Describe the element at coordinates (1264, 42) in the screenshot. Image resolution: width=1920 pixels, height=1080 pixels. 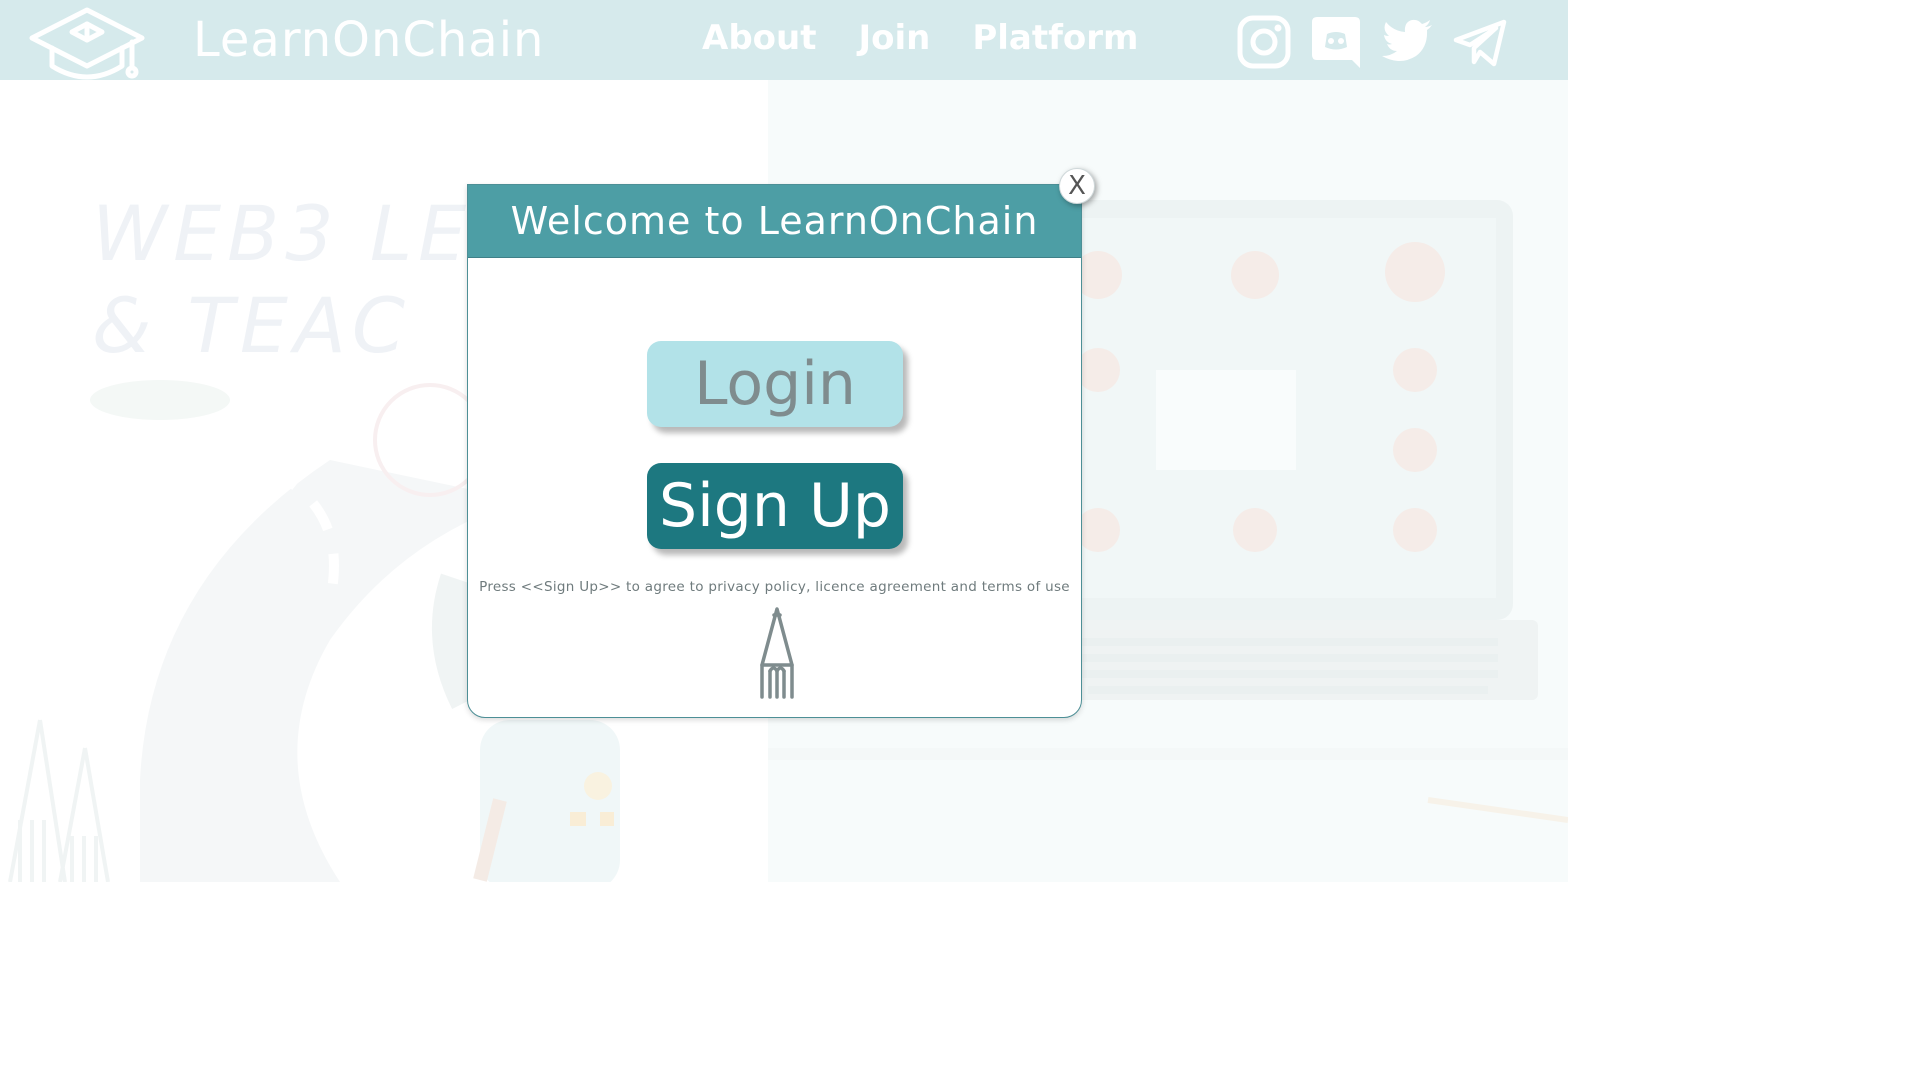
I see `instagram-icon` at that location.